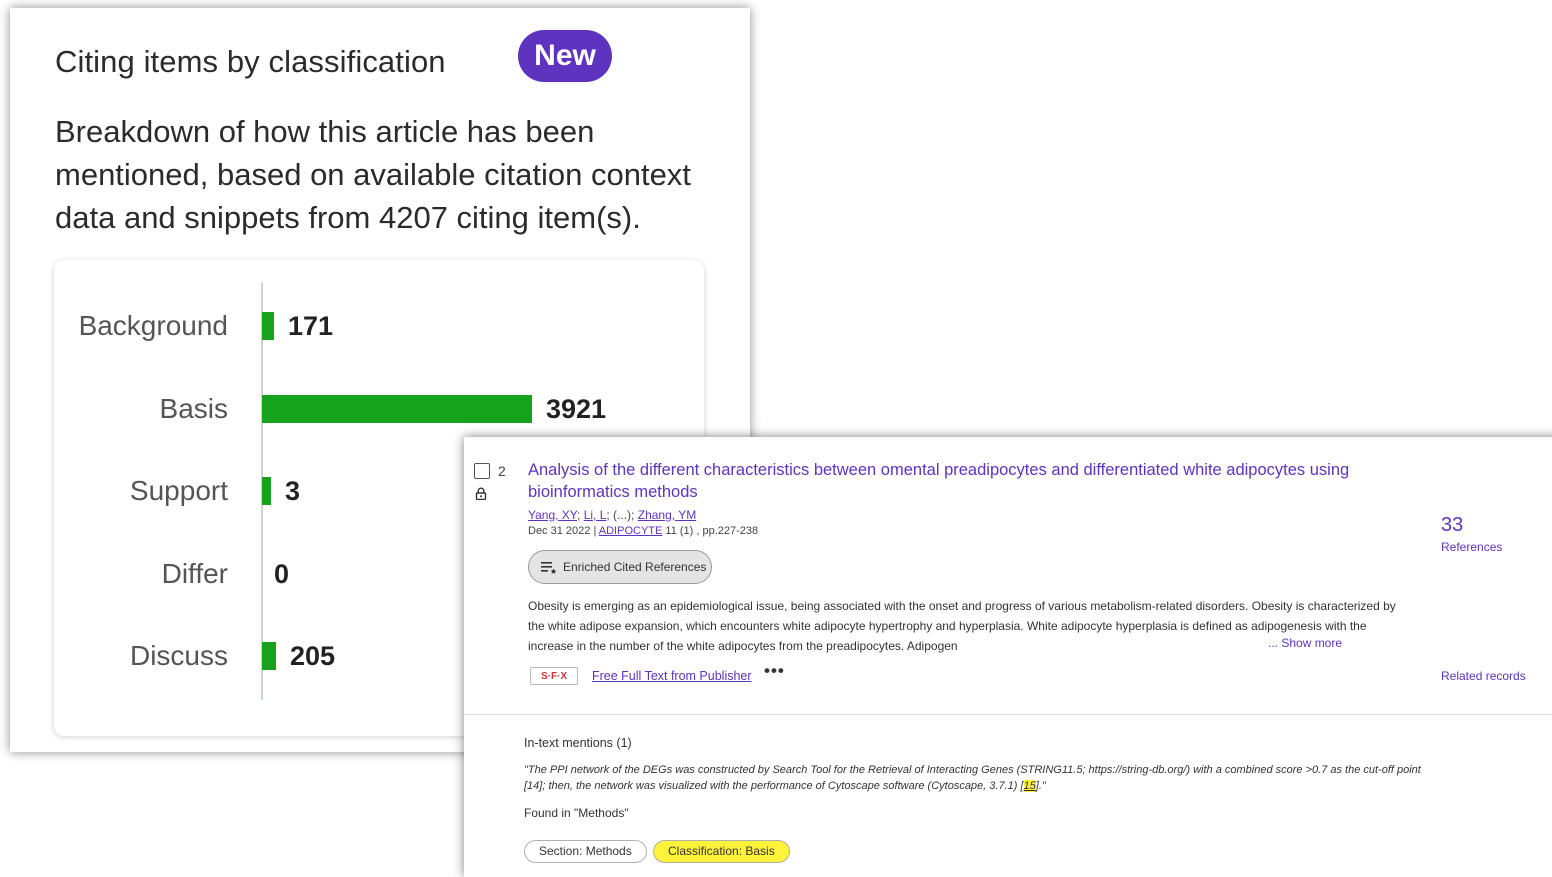  I want to click on related-records-link: Related records, so click(1483, 676).